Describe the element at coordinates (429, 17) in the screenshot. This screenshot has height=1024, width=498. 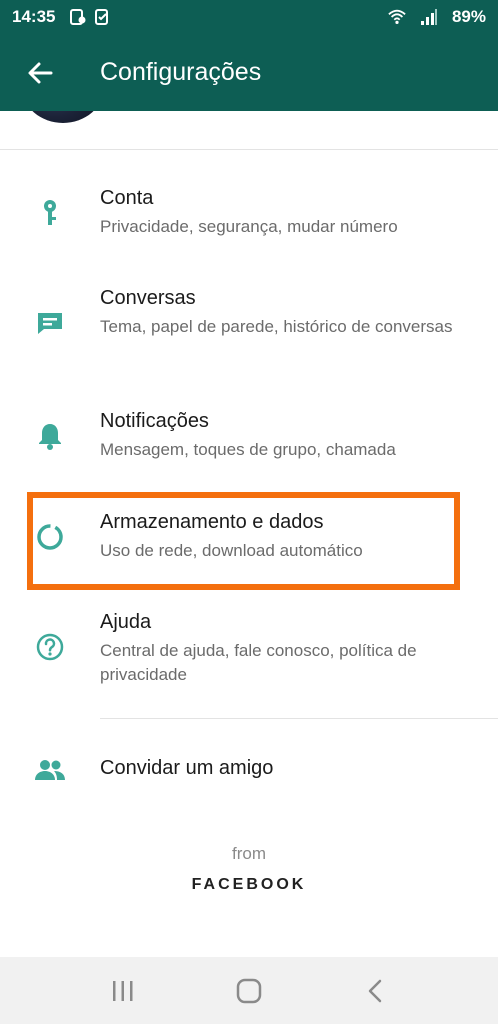
I see `signal-icon` at that location.